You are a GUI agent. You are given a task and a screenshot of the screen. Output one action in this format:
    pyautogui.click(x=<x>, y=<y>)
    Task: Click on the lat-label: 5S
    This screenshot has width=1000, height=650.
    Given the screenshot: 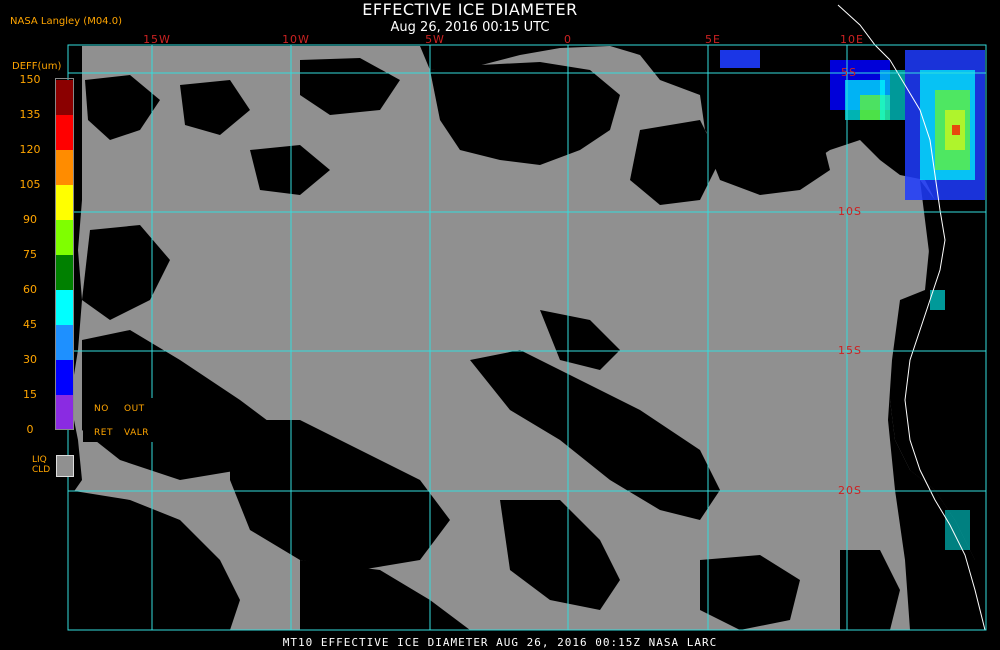 What is the action you would take?
    pyautogui.click(x=849, y=72)
    